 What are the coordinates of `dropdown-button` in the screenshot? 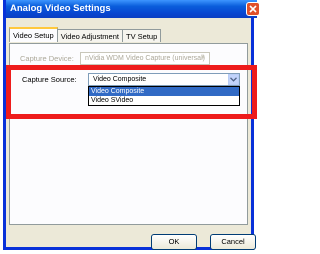 It's located at (233, 79).